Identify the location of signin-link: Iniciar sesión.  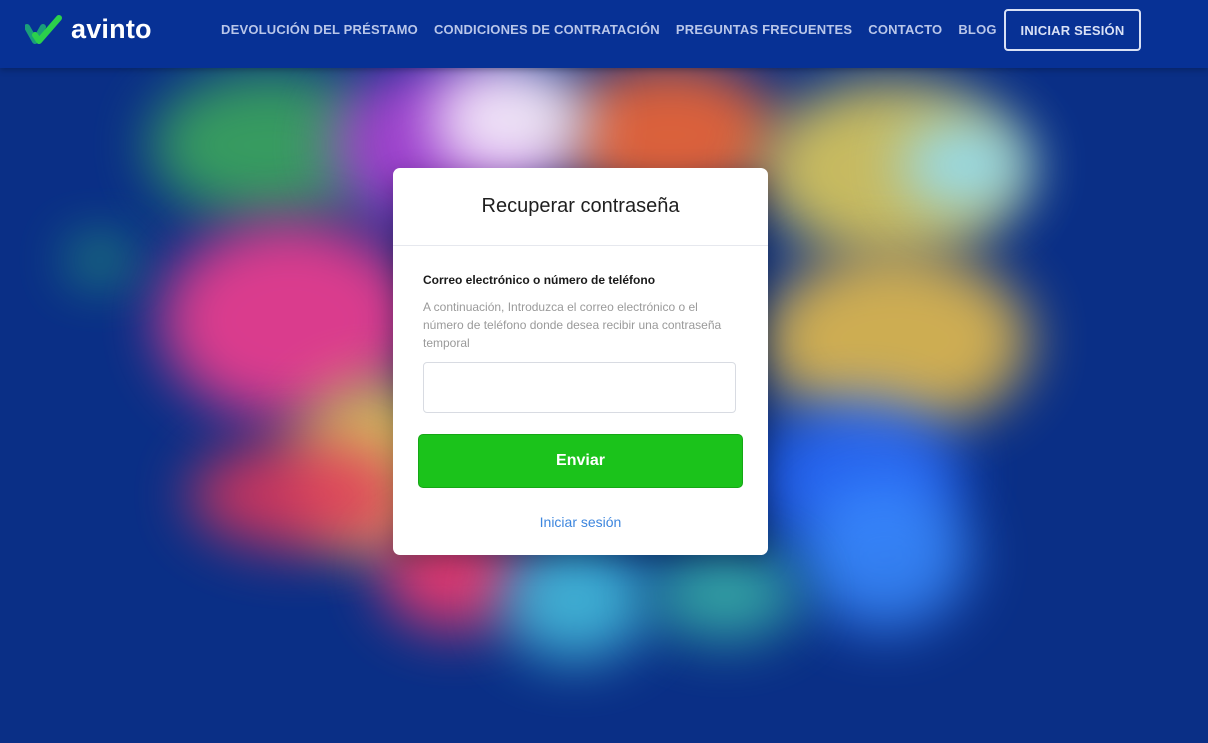
(580, 522).